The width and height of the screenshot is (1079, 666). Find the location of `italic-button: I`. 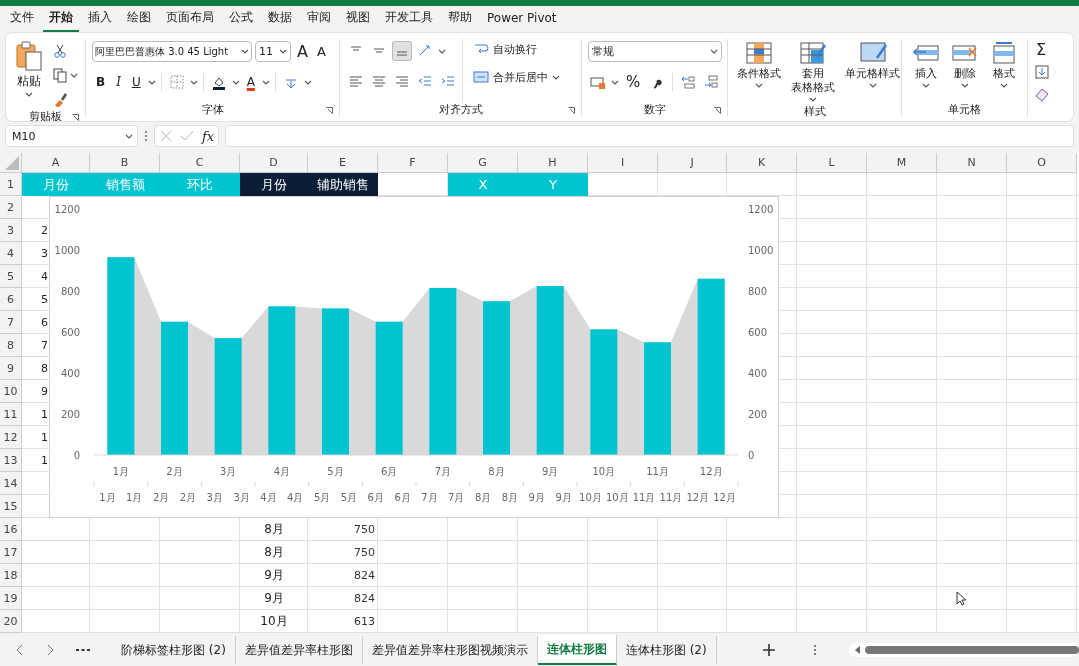

italic-button: I is located at coordinates (118, 82).